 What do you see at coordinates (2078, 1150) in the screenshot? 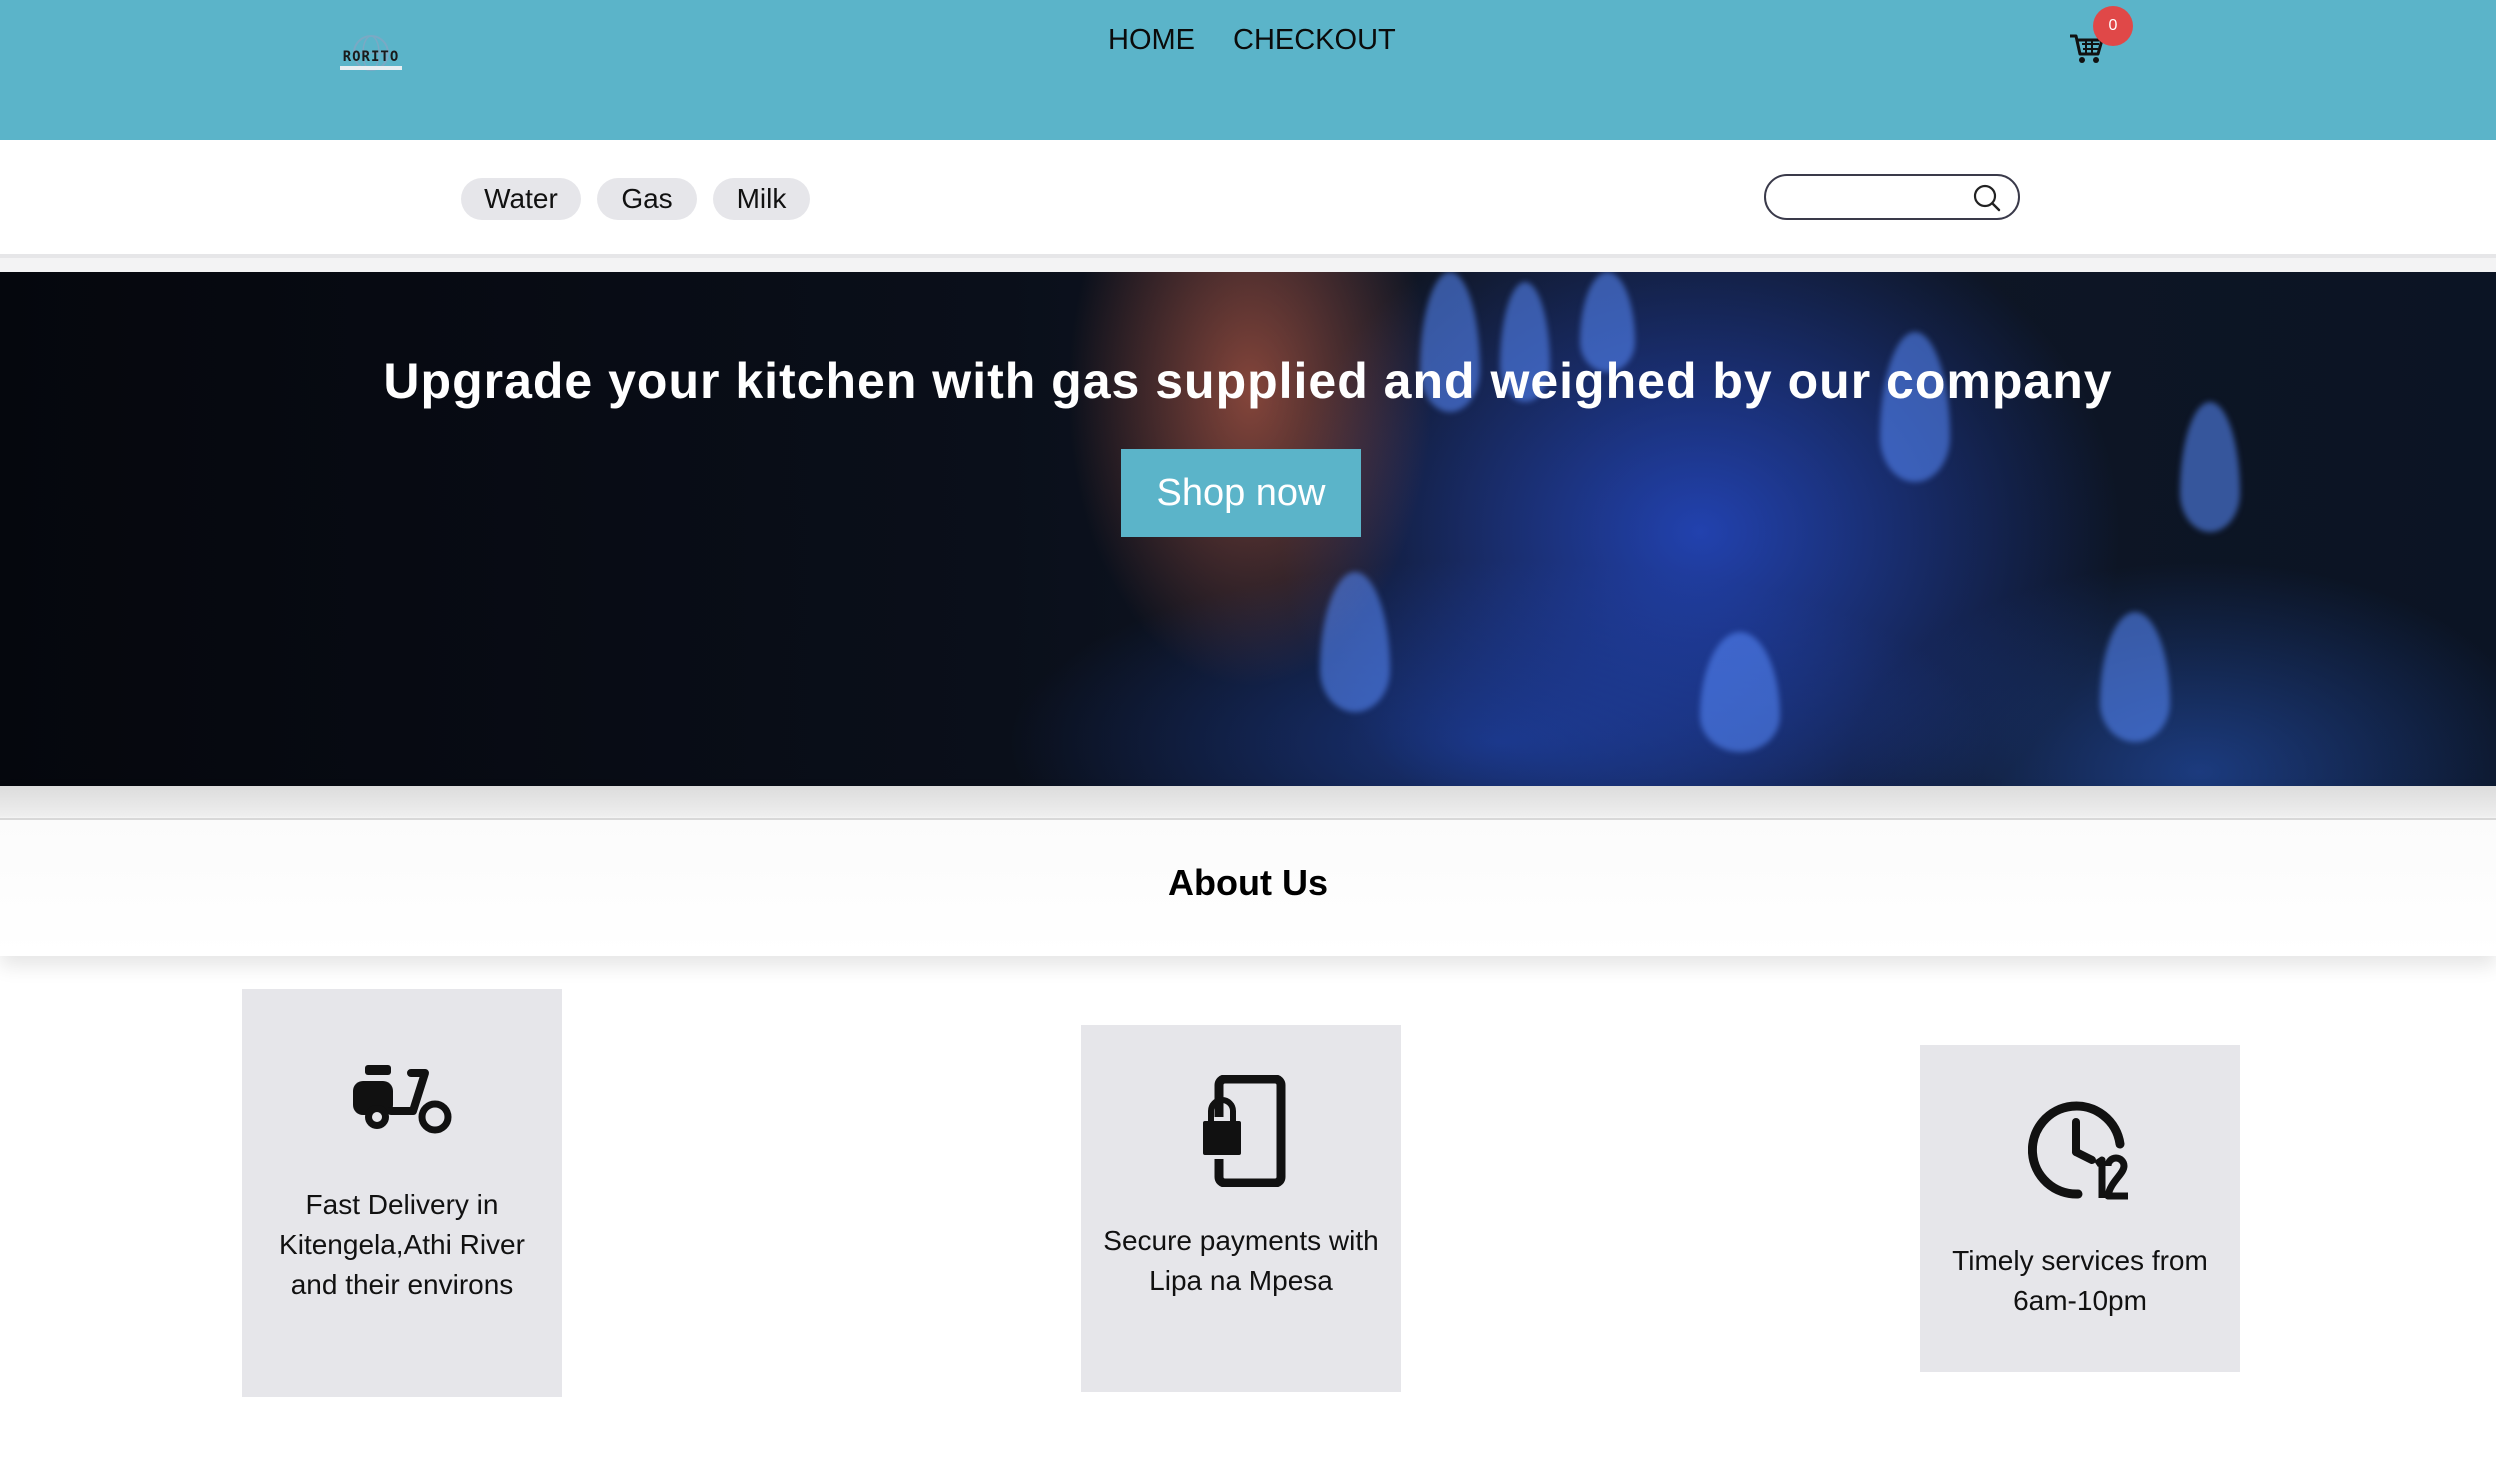
I see `clock-12-icon` at bounding box center [2078, 1150].